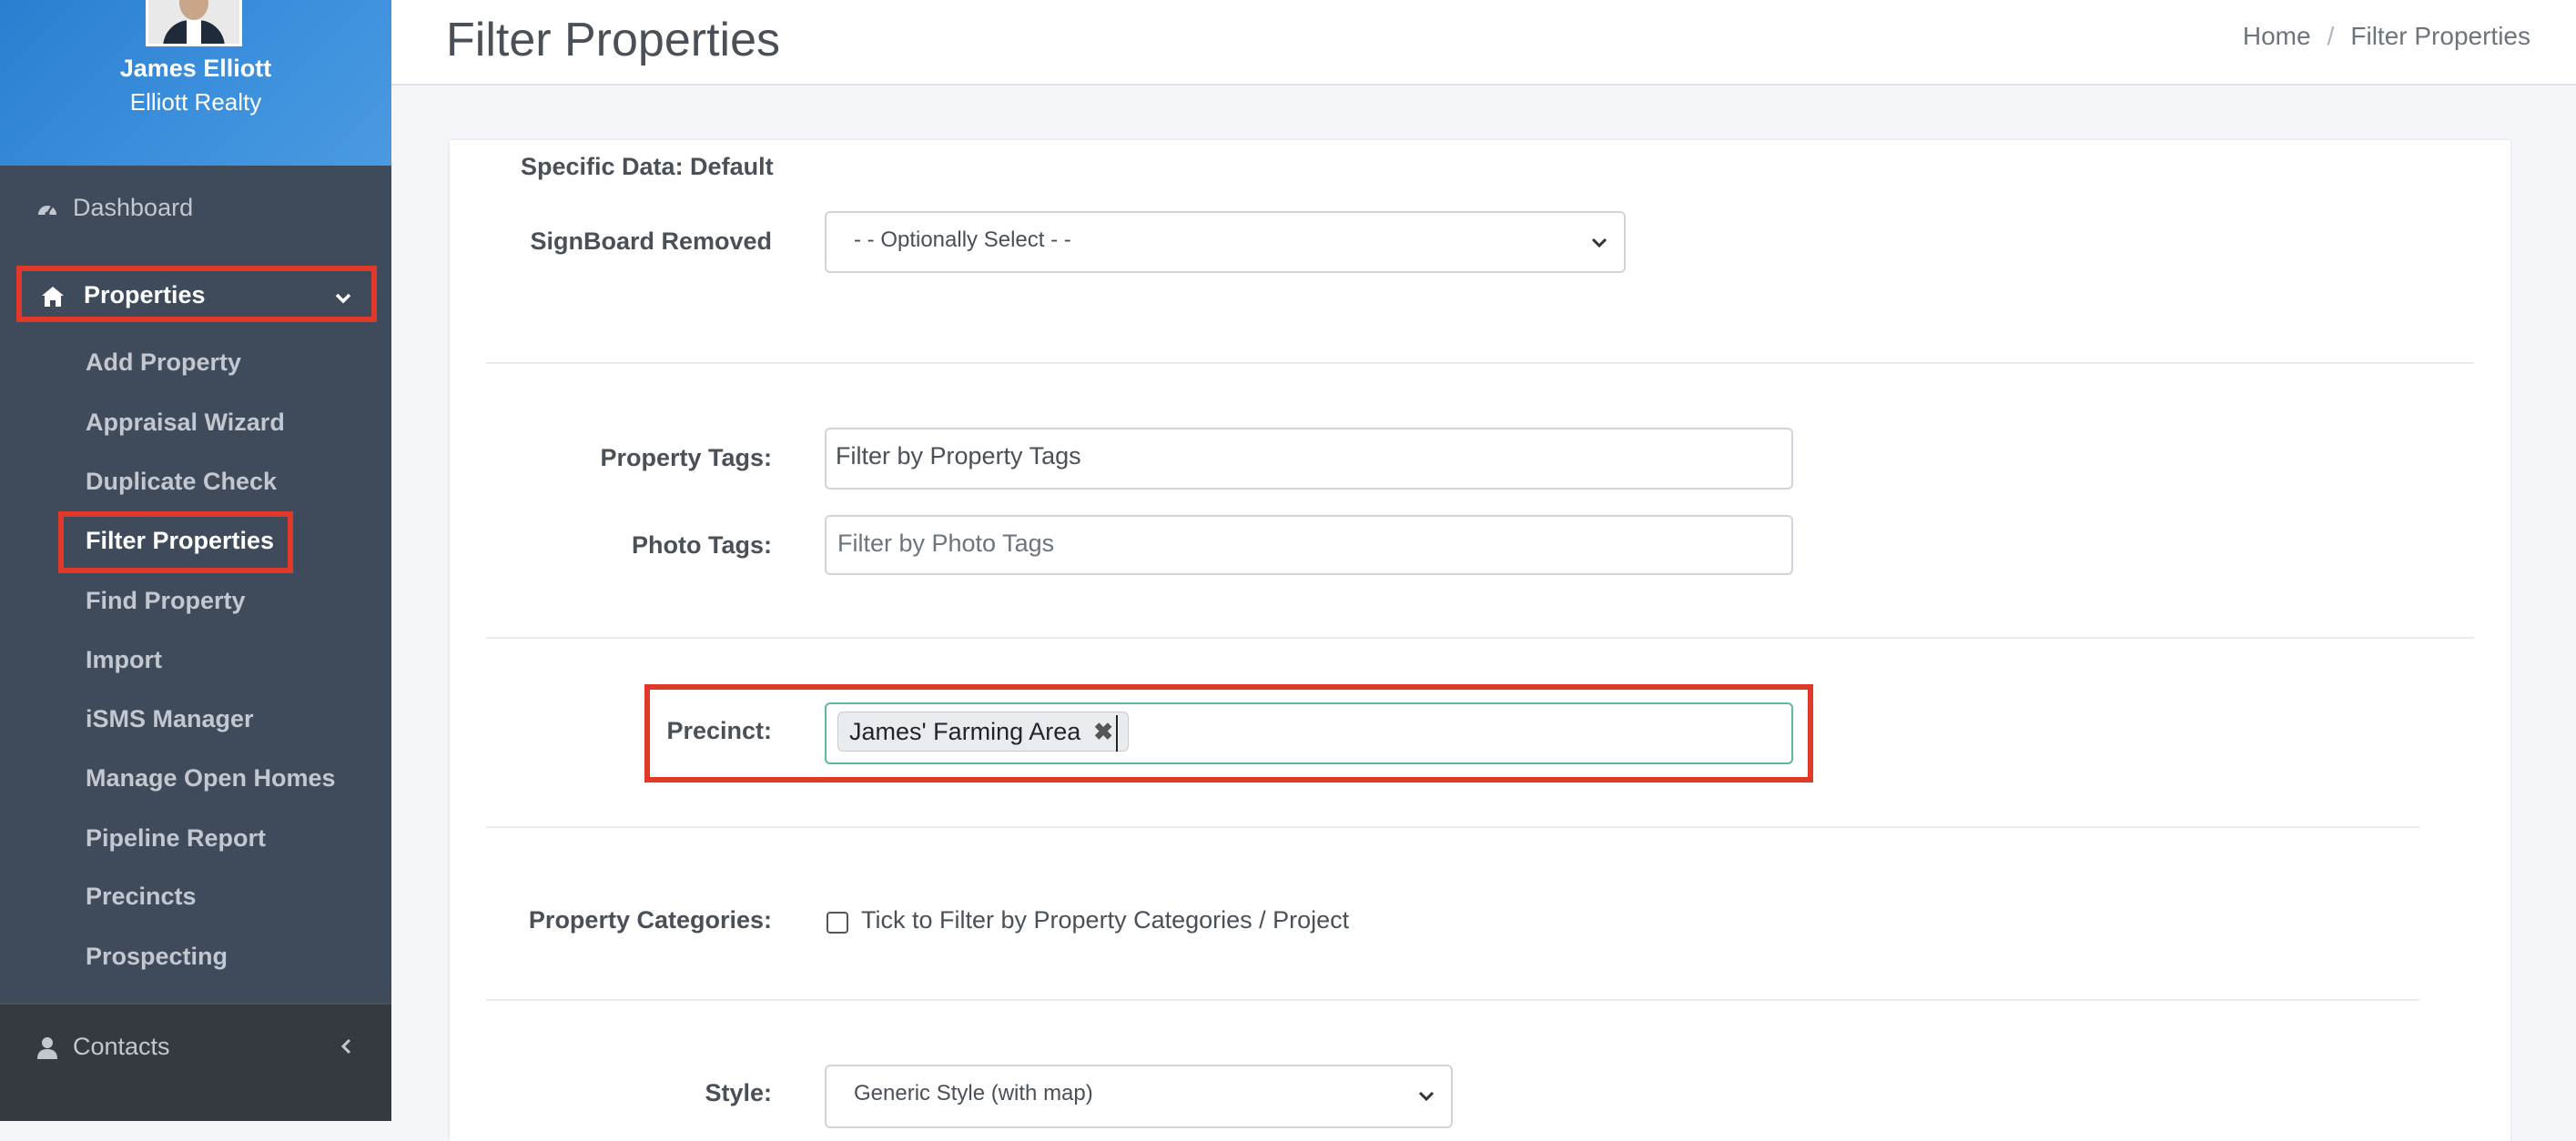 This screenshot has width=2576, height=1141. I want to click on photo-tags-input: Filter by Photo Tags, so click(1309, 545).